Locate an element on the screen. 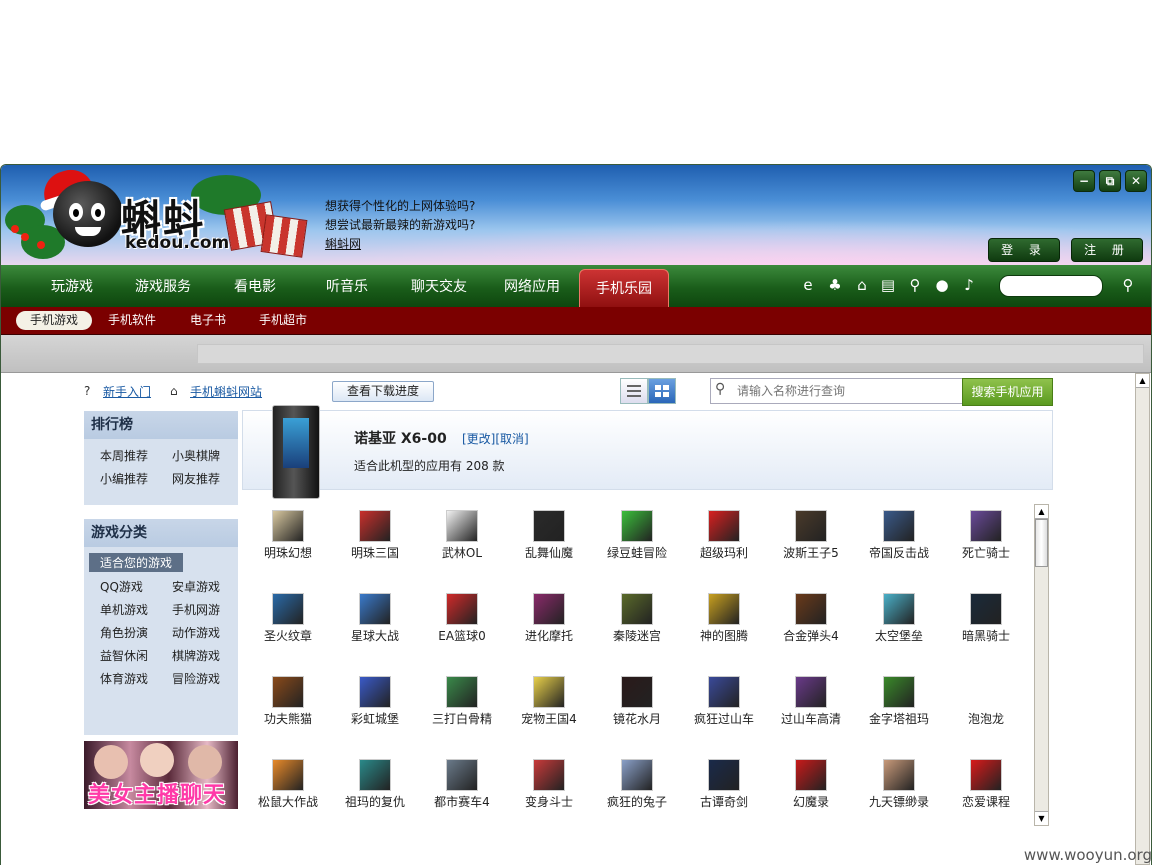 The width and height of the screenshot is (1152, 865). lock-icon: ⌂ is located at coordinates (862, 285).